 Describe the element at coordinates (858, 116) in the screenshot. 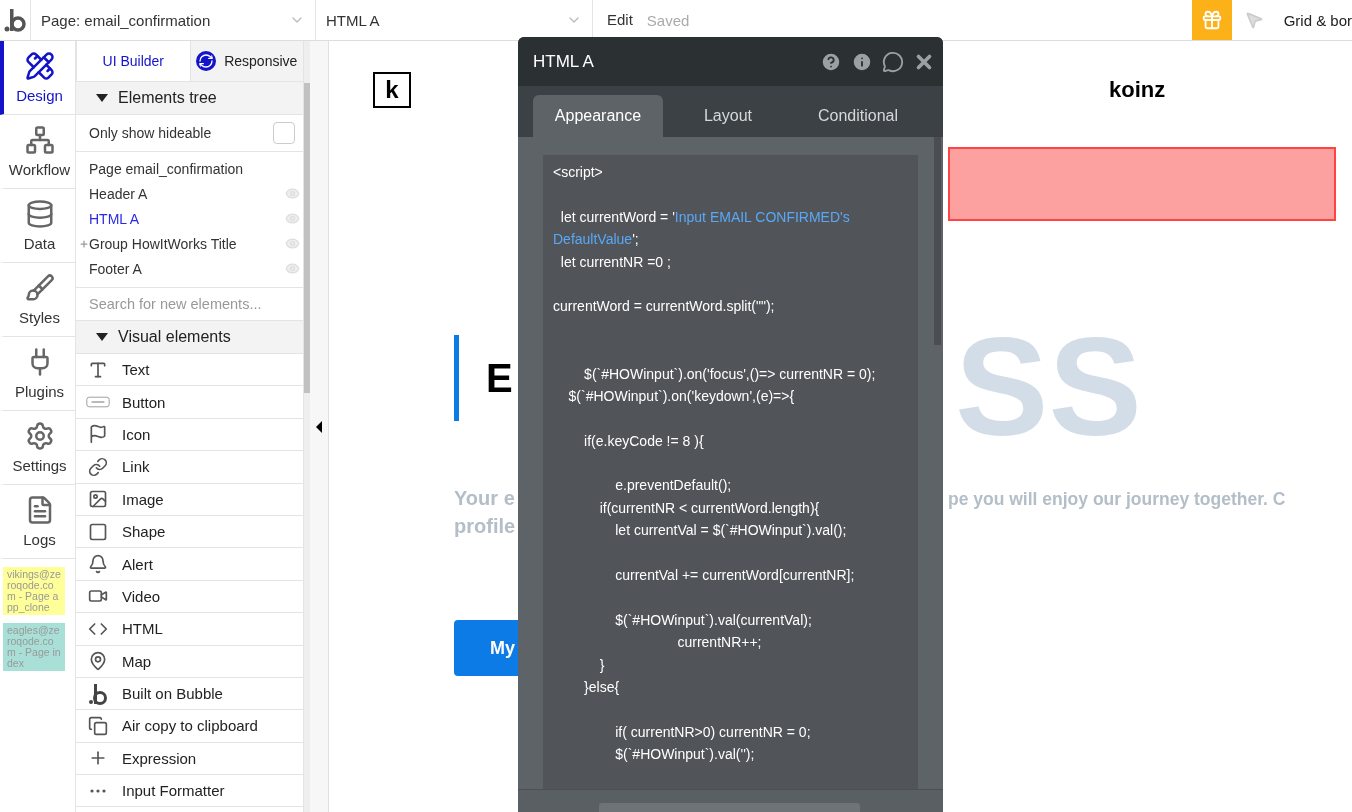

I see `editor-tab: Conditional` at that location.